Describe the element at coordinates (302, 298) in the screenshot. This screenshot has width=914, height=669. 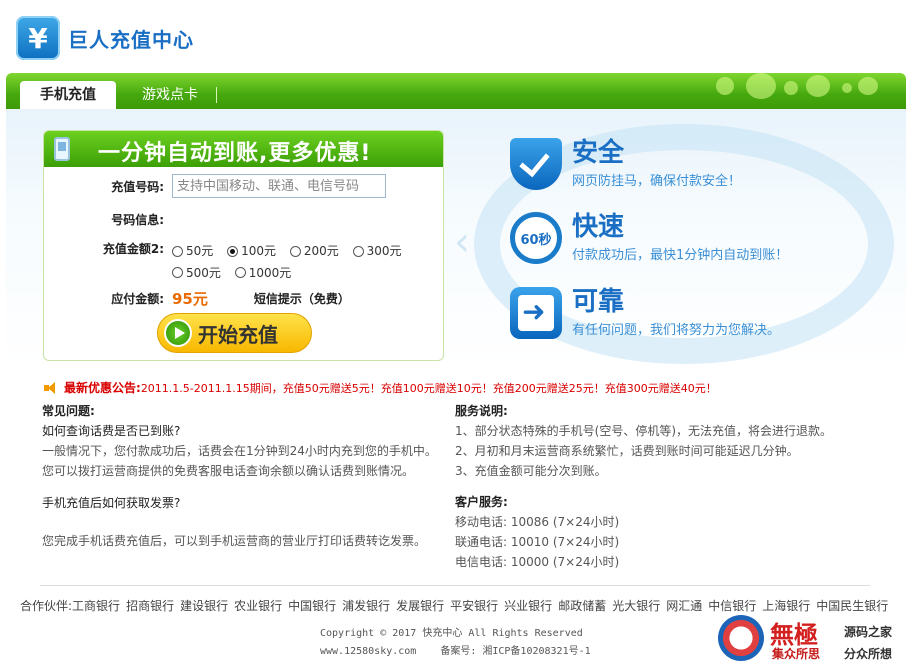
I see `sms-notice: 短信提示（免费）` at that location.